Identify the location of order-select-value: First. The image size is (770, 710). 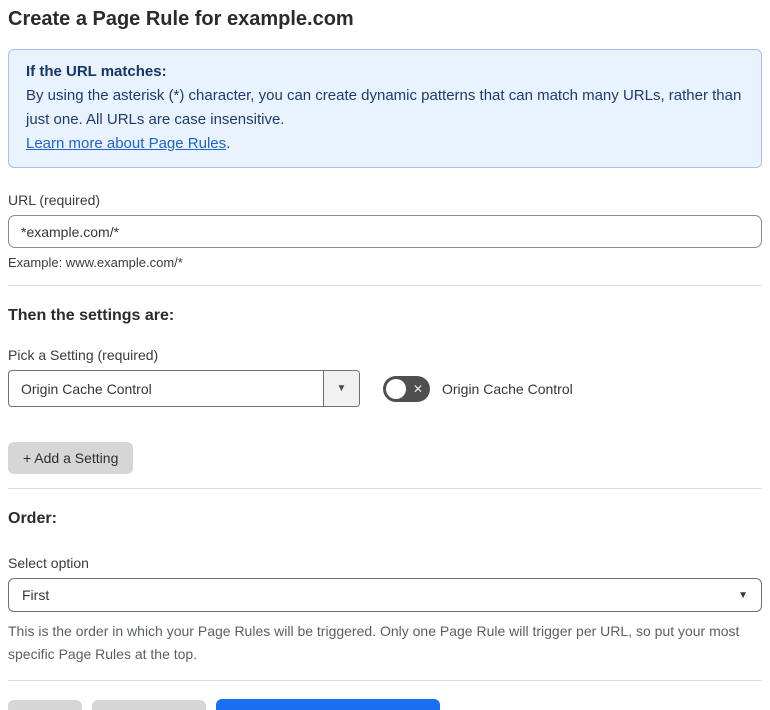
(36, 595).